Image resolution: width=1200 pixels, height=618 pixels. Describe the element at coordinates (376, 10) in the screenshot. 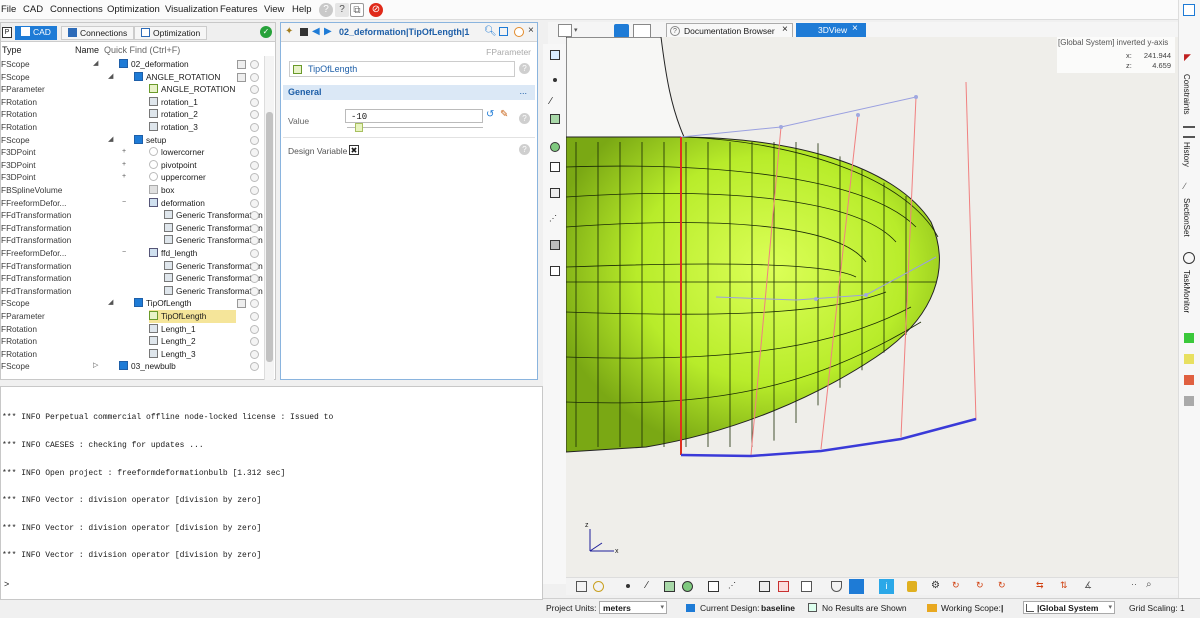

I see `stop-icon: ⊘` at that location.